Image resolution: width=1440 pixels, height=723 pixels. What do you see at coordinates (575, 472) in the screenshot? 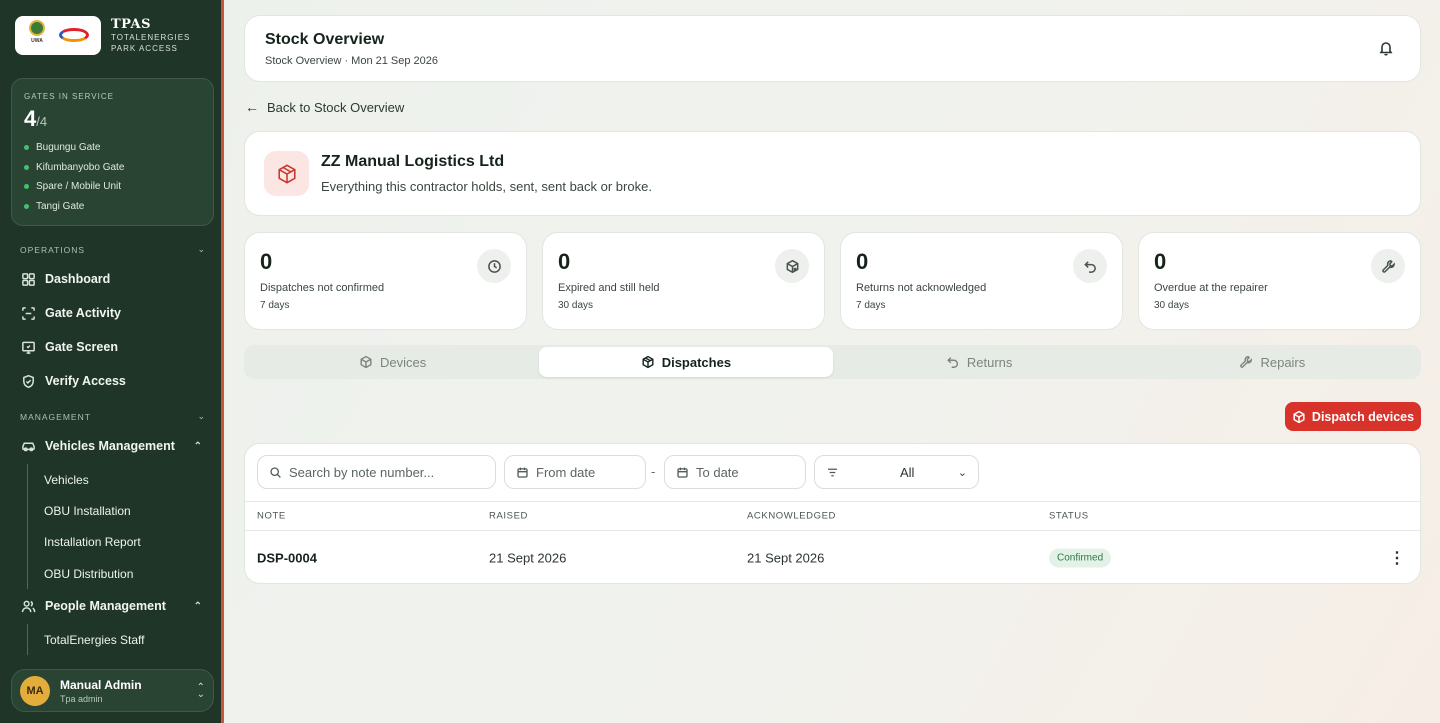
I see `from-date-input: From date` at bounding box center [575, 472].